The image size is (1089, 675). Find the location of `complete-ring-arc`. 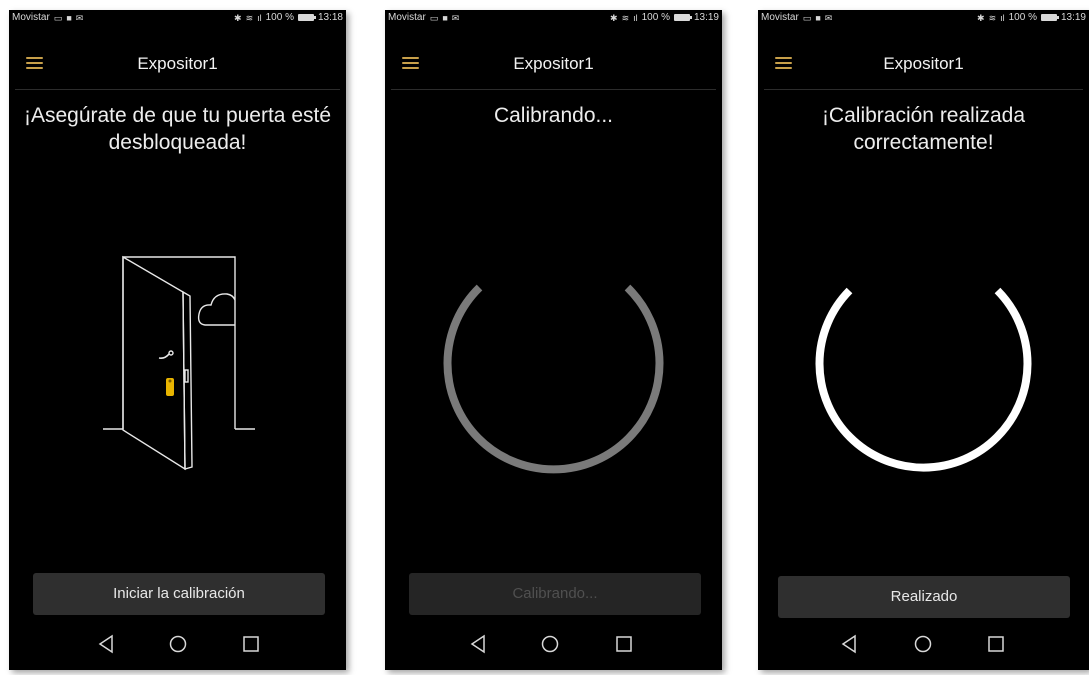

complete-ring-arc is located at coordinates (923, 379).